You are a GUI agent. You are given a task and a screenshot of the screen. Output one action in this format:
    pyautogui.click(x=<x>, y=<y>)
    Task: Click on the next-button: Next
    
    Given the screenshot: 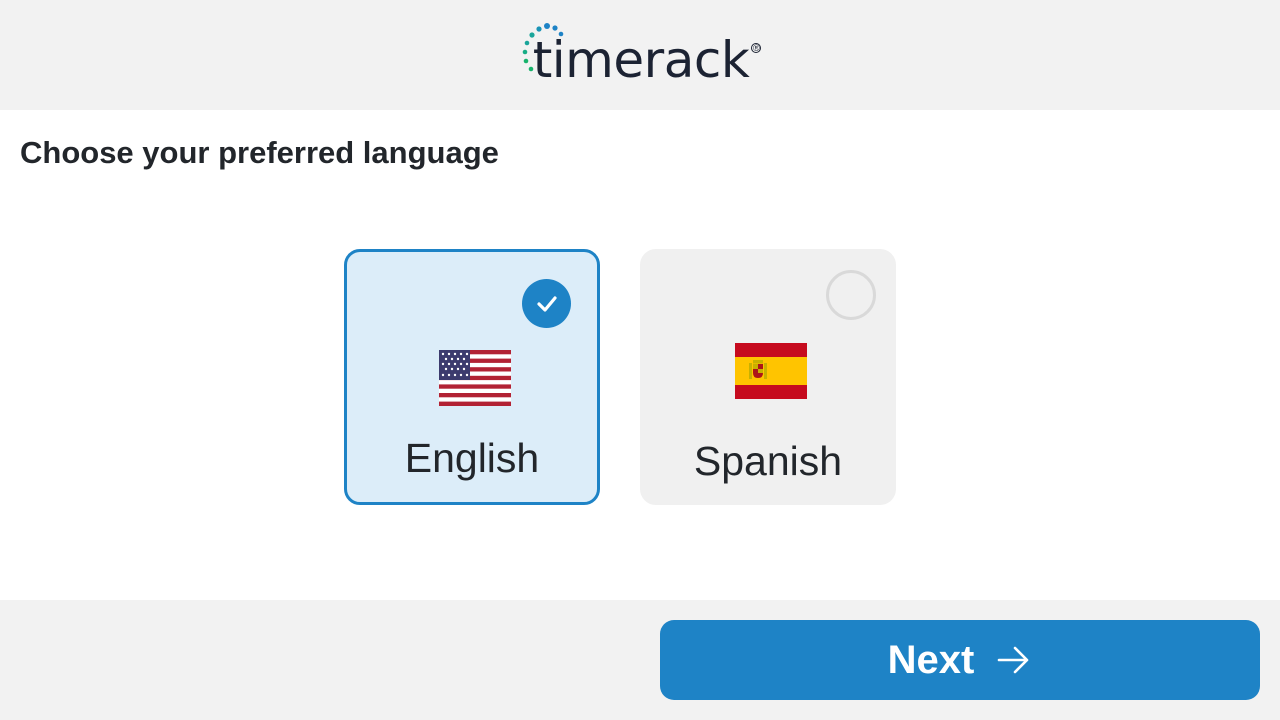 What is the action you would take?
    pyautogui.click(x=960, y=660)
    